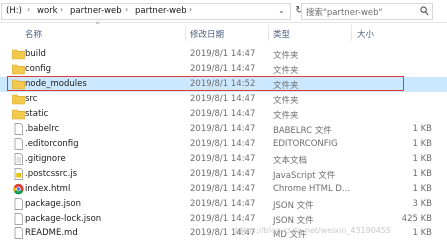 The height and width of the screenshot is (241, 447). I want to click on list-item: package.json 2019/8/1 14:47 JSON 文件 3 KB, so click(223, 204).